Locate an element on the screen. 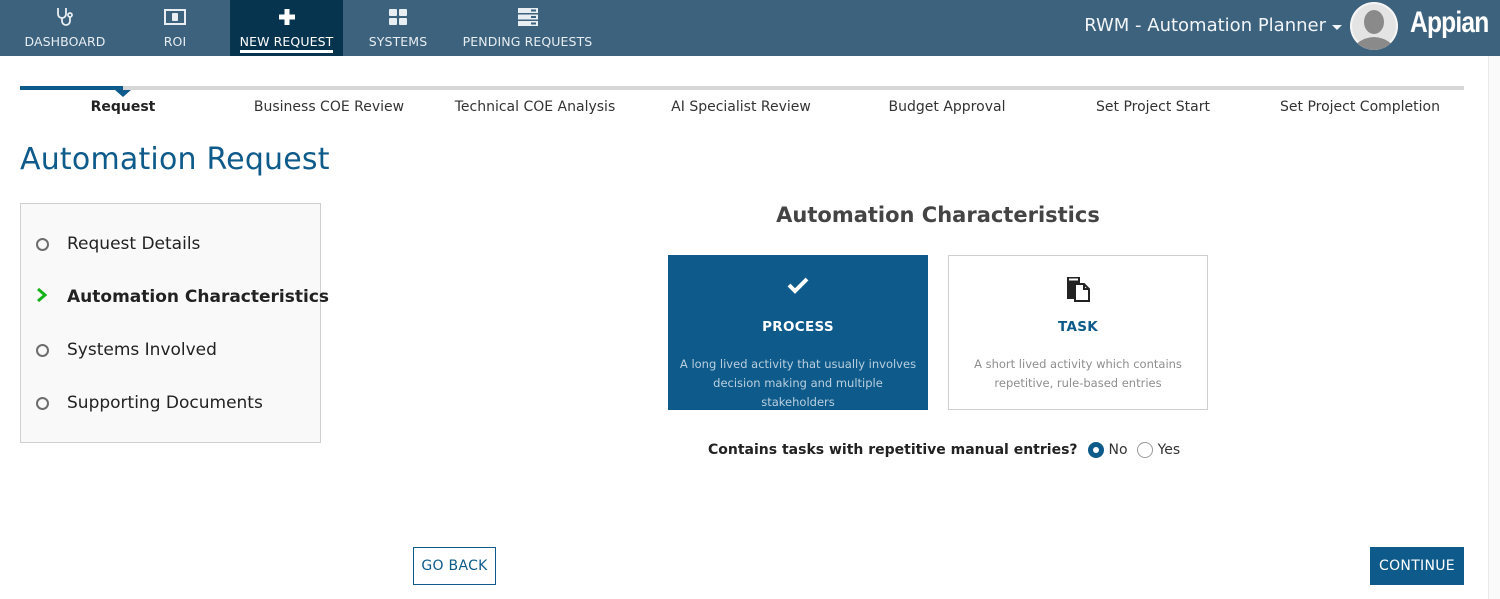  nav-item-pending-requests: PENDING REQUESTS is located at coordinates (527, 28).